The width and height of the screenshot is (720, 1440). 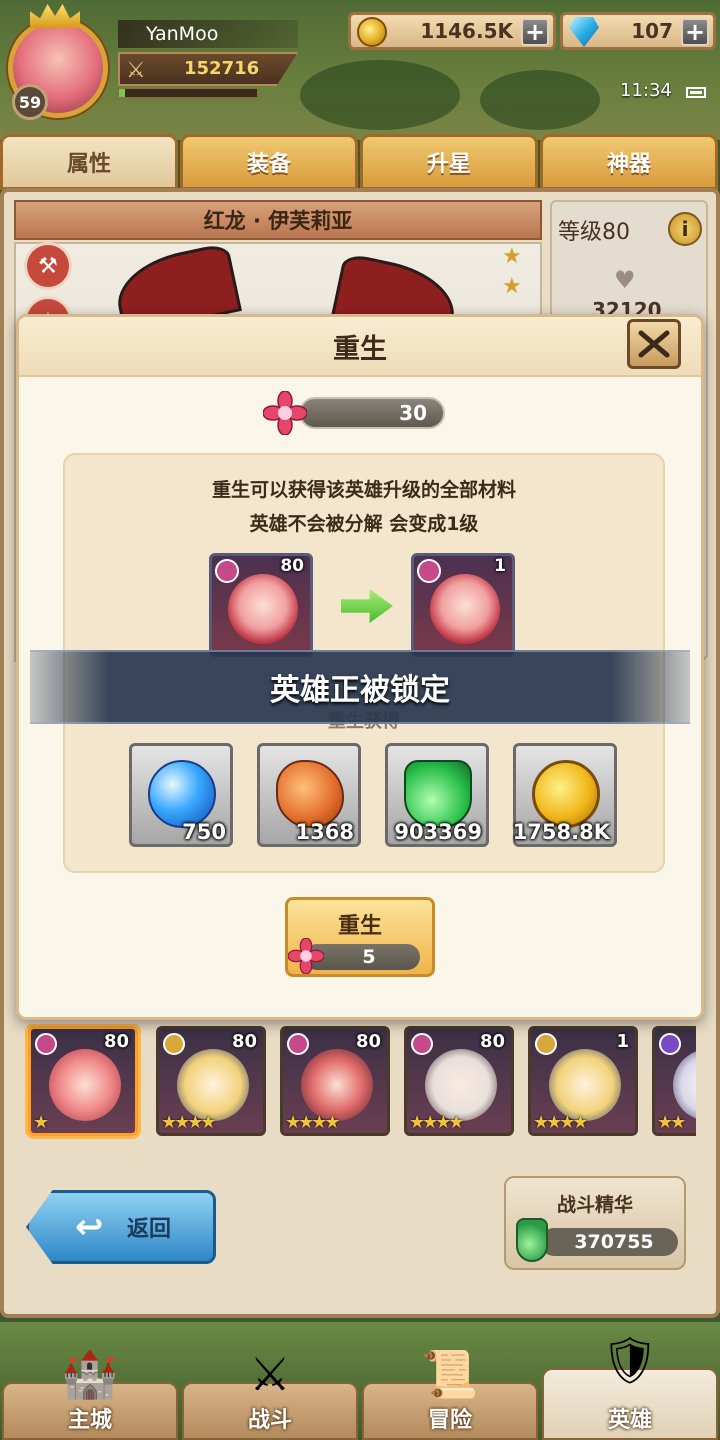 What do you see at coordinates (696, 92) in the screenshot?
I see `battery-icon` at bounding box center [696, 92].